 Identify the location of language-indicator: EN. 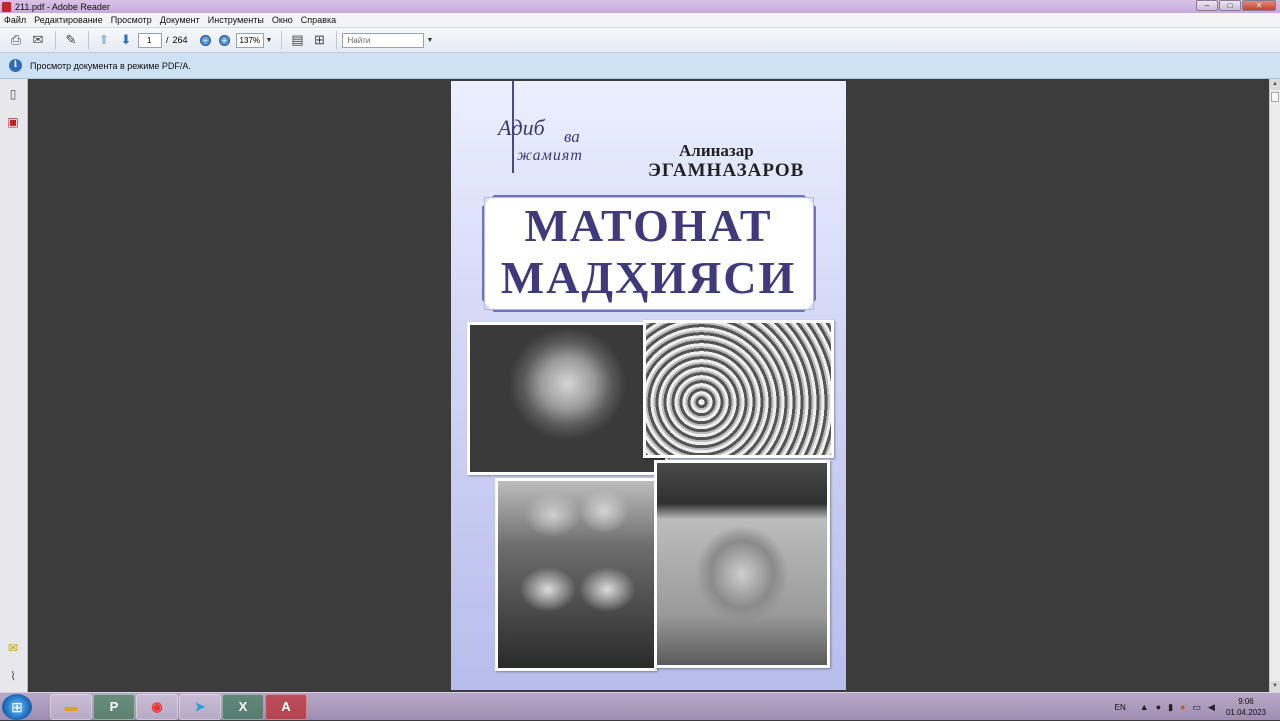
(1120, 707).